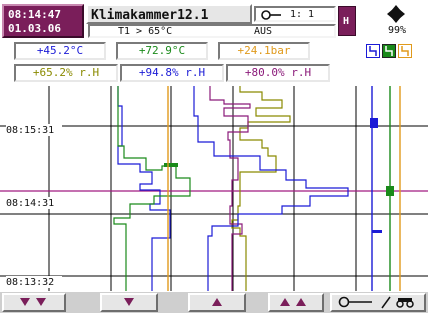 The height and width of the screenshot is (314, 428). I want to click on legend-blue-icon, so click(373, 51).